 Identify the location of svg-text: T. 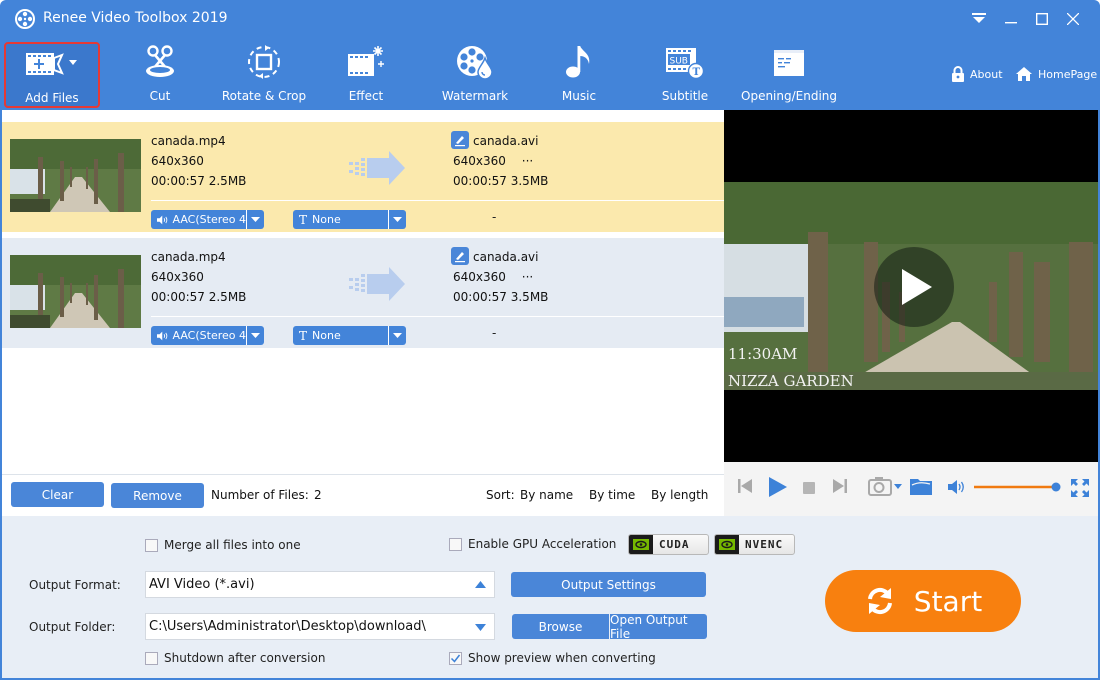
(697, 72).